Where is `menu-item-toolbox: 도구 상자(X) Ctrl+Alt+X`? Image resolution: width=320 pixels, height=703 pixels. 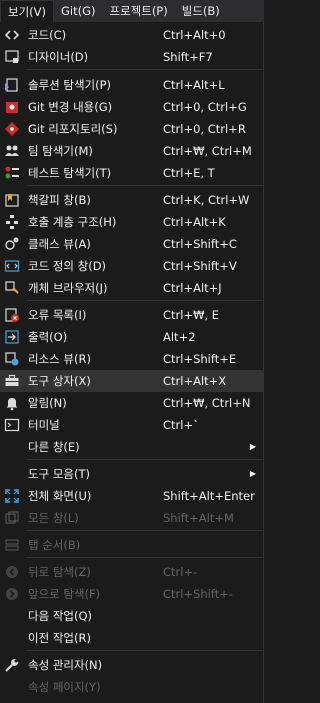
menu-item-toolbox: 도구 상자(X) Ctrl+Alt+X is located at coordinates (131, 381).